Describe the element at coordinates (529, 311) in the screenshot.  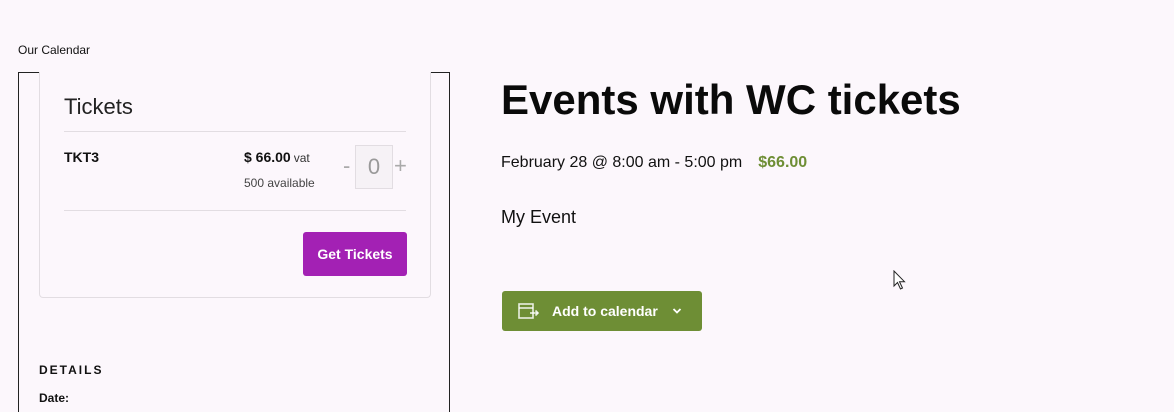
I see `calendar-export-icon` at that location.